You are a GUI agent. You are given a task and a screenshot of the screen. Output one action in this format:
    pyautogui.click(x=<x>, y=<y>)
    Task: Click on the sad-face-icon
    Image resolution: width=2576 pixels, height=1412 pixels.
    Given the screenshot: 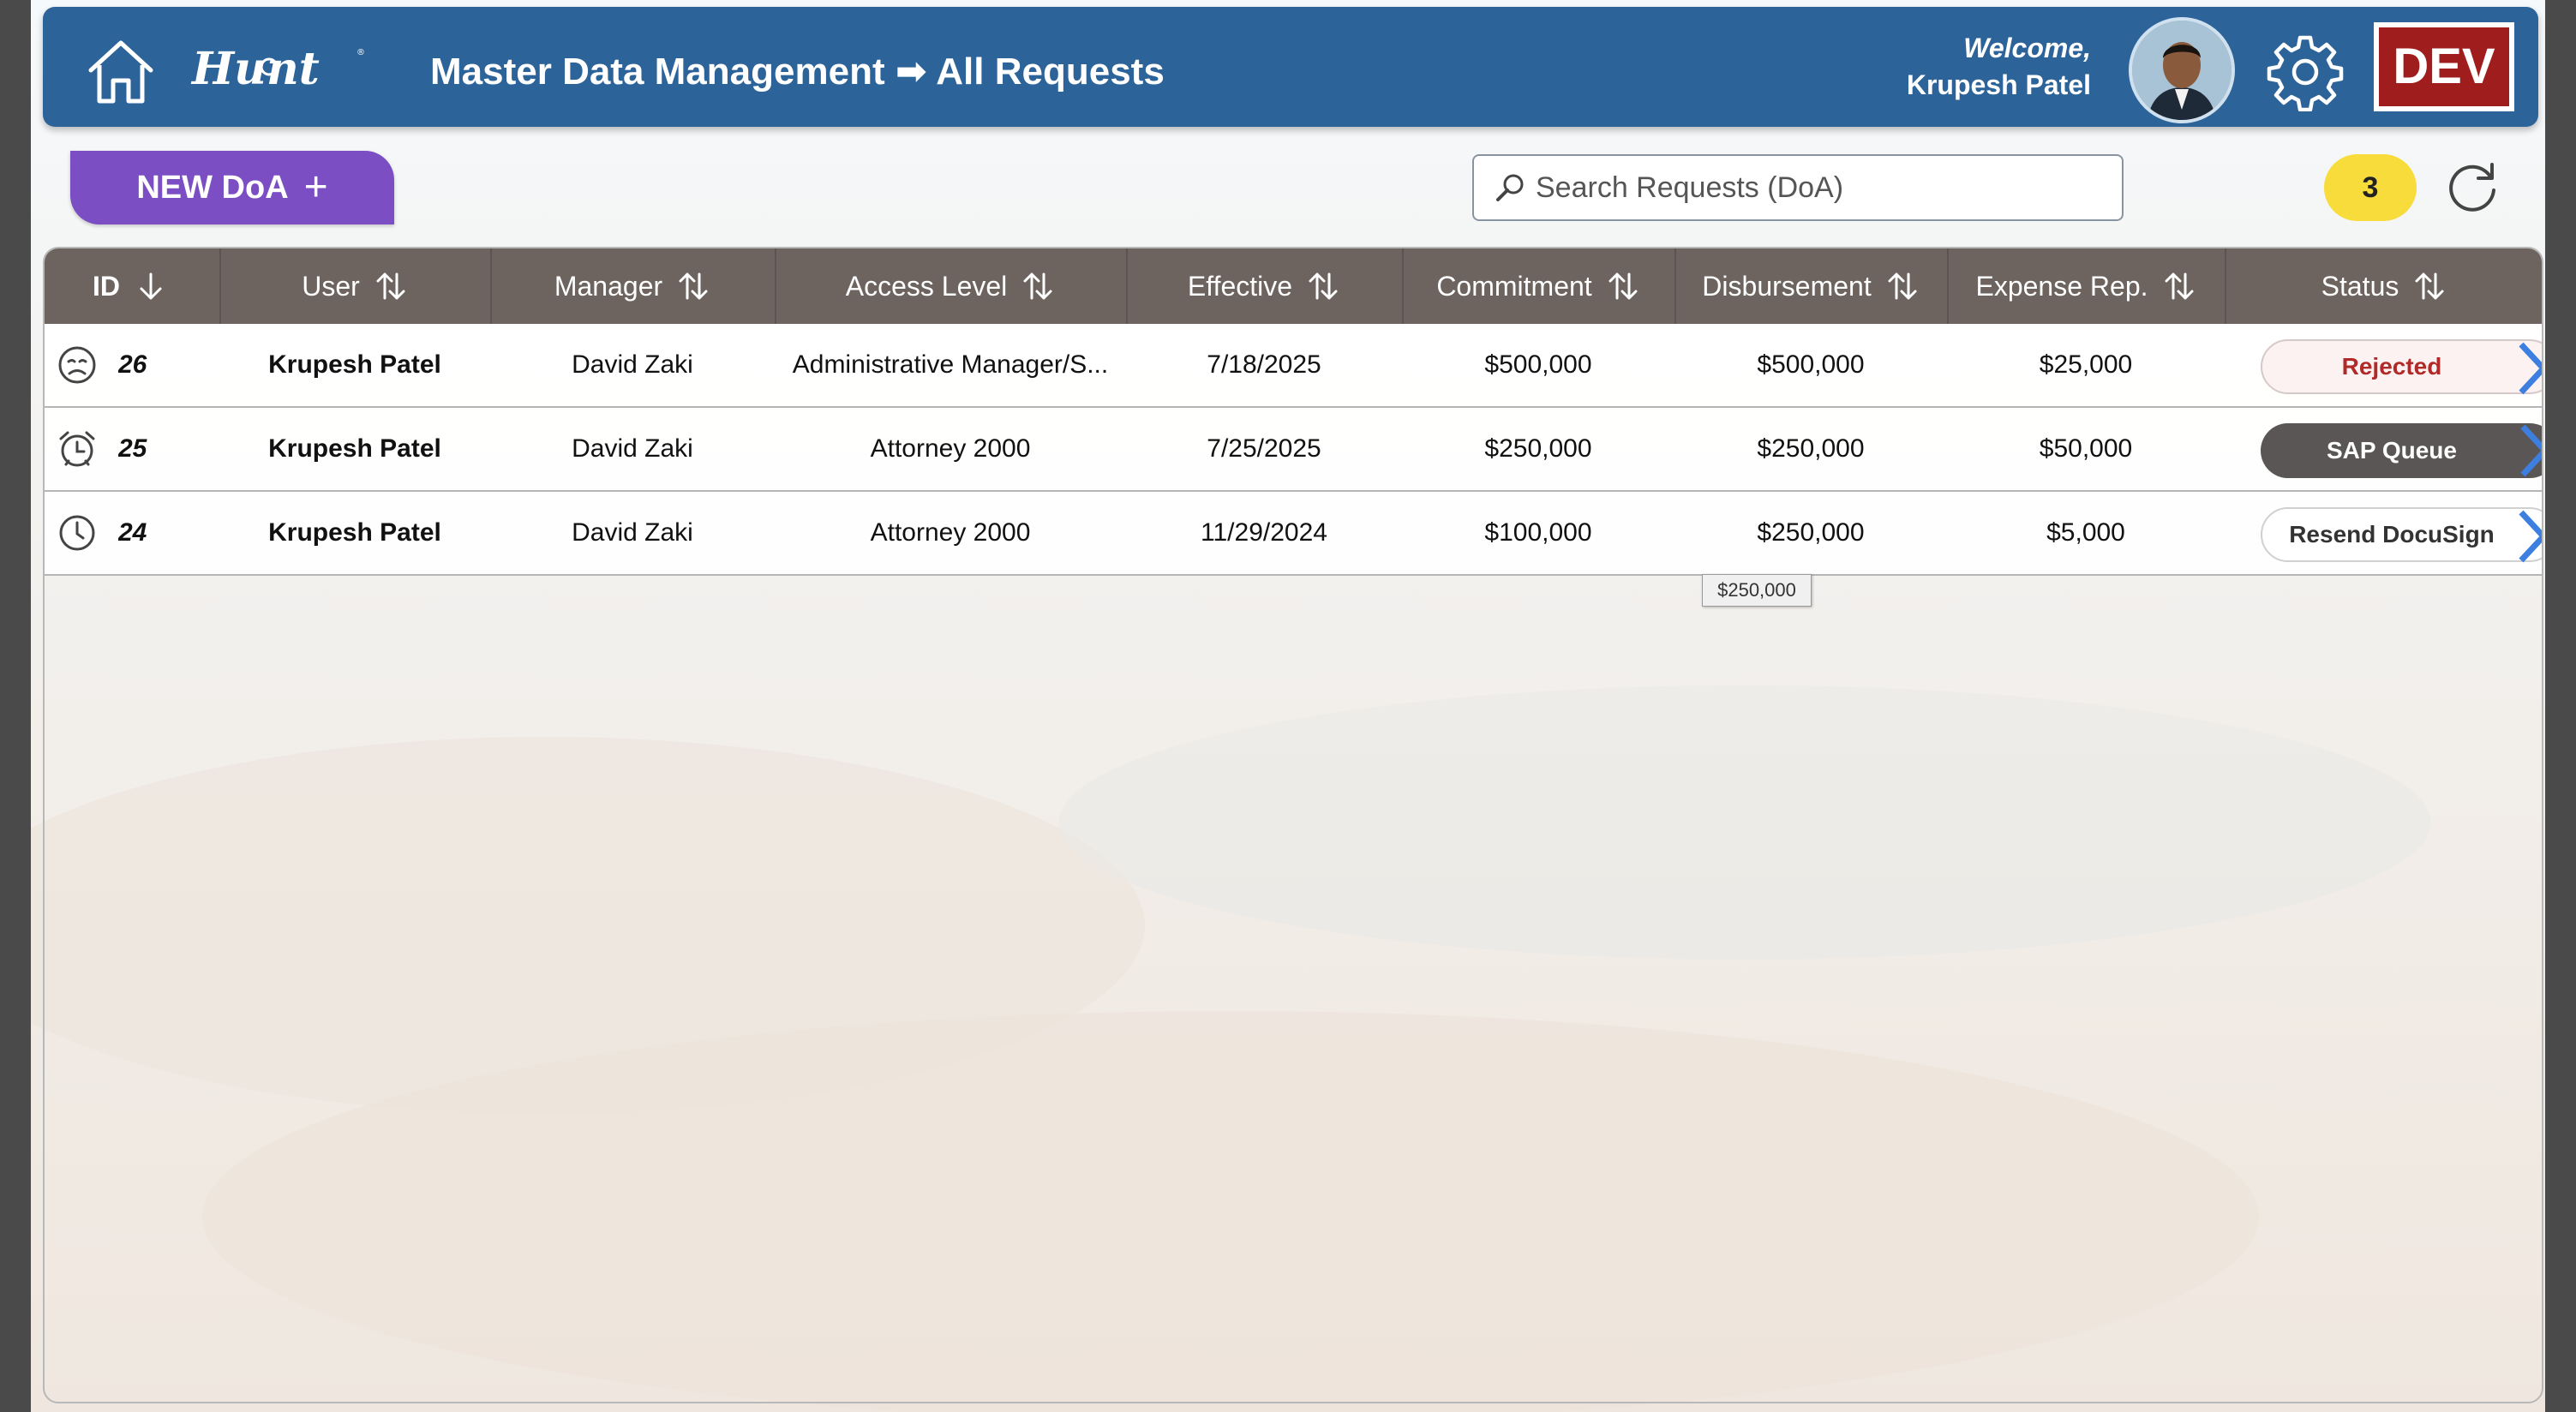 What is the action you would take?
    pyautogui.click(x=77, y=365)
    